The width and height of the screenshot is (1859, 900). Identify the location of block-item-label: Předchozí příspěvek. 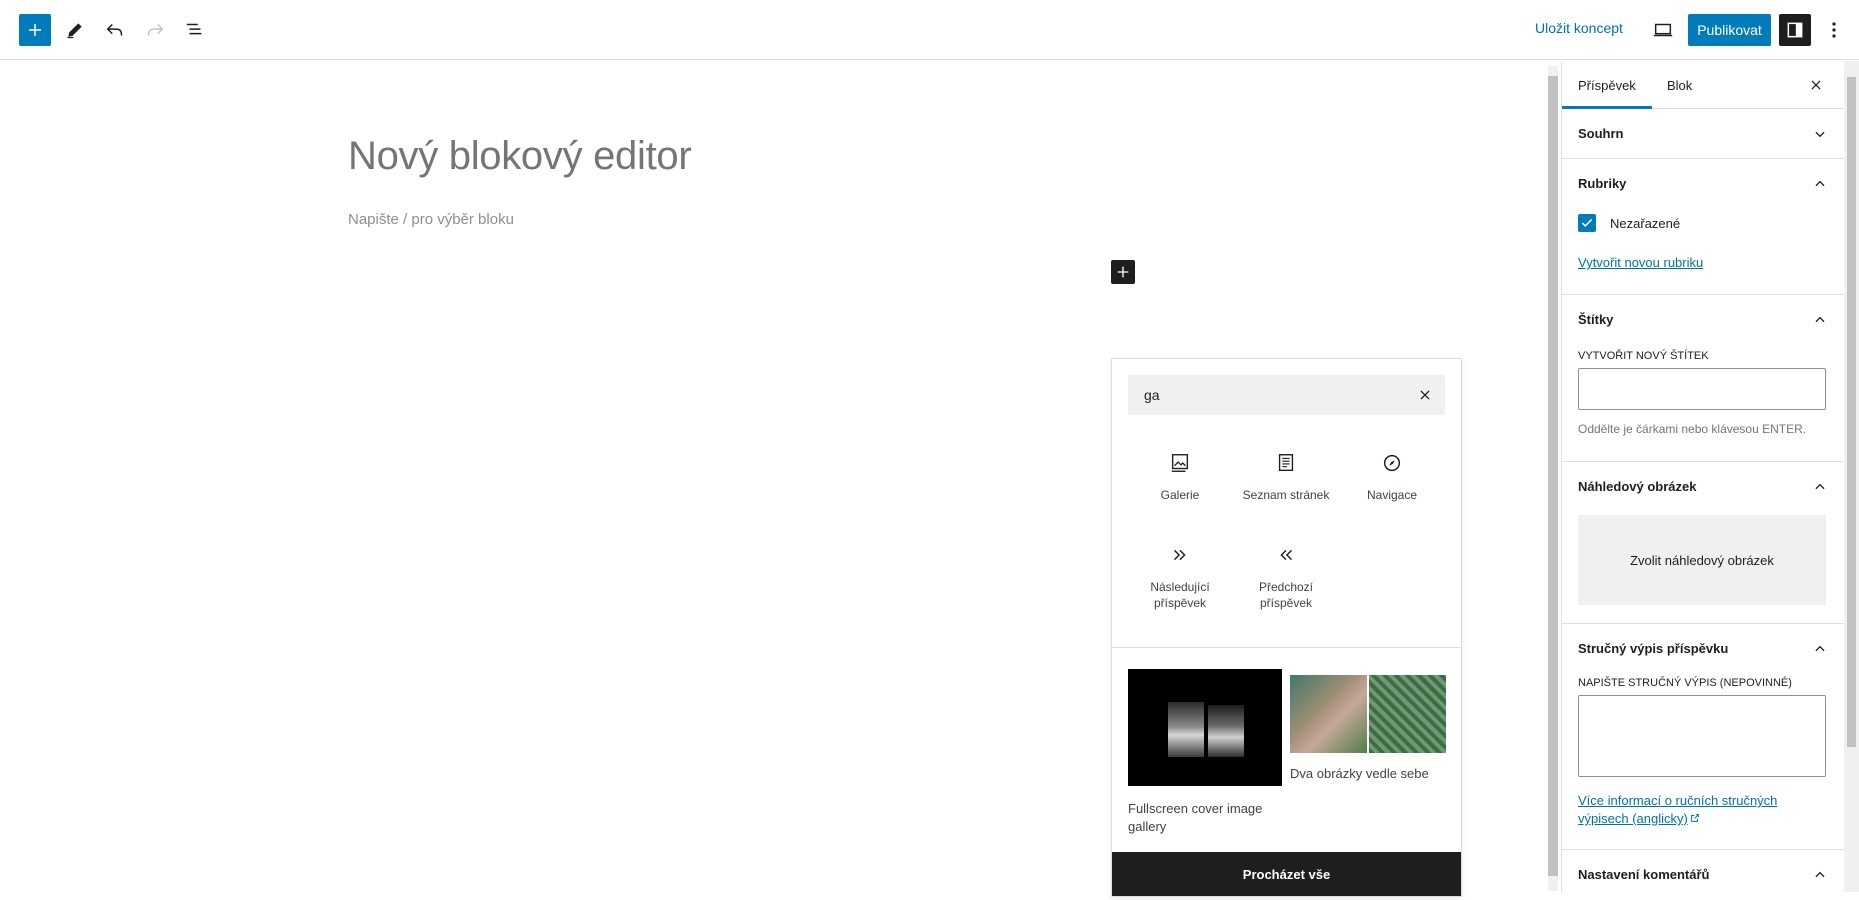
(1286, 595).